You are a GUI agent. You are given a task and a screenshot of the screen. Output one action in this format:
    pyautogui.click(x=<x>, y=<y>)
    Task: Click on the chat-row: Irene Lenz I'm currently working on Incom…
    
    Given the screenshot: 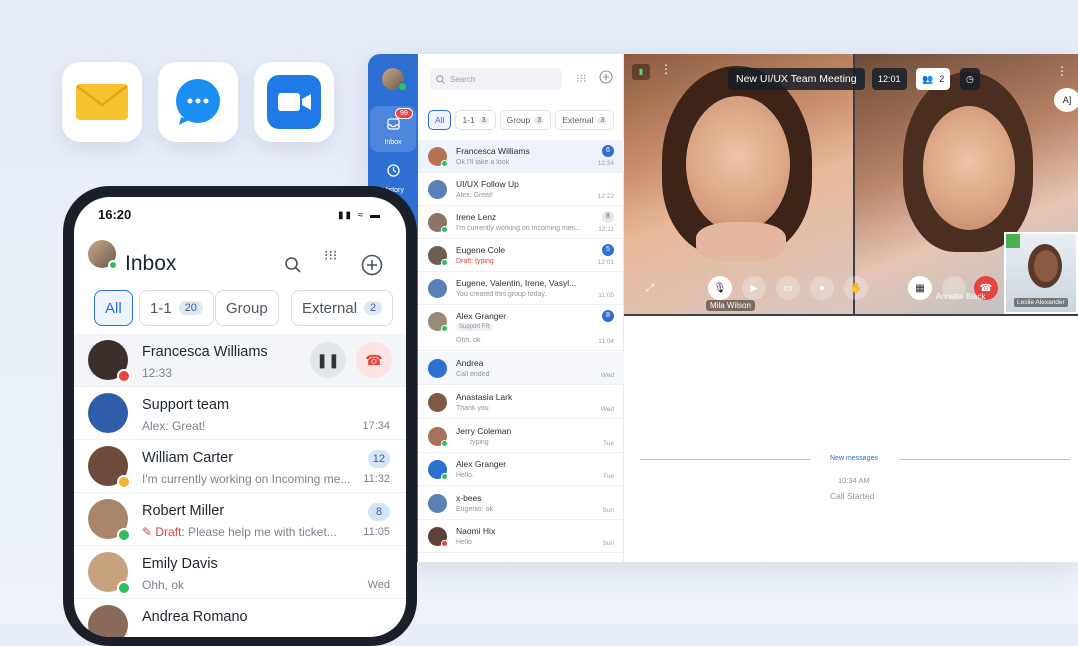 What is the action you would take?
    pyautogui.click(x=521, y=222)
    